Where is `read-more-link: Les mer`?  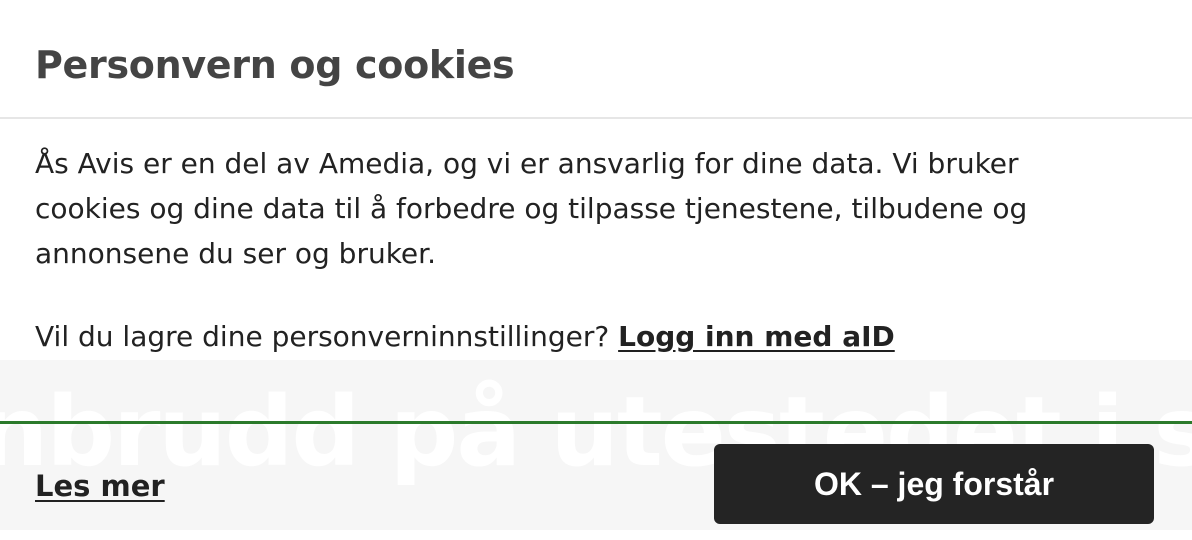
read-more-link: Les mer is located at coordinates (100, 486).